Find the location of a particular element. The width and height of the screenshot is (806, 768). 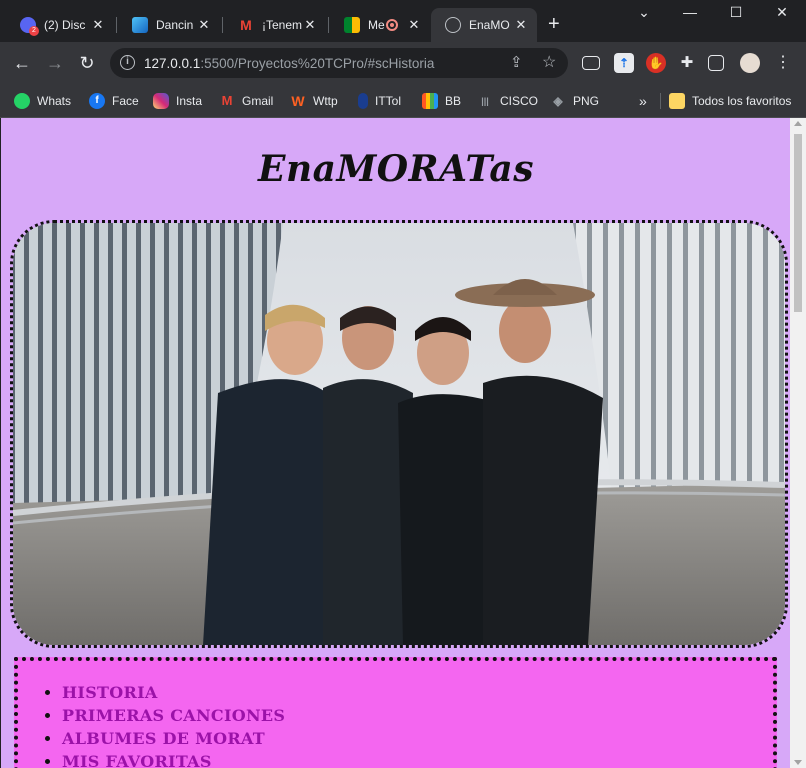

bb-icon is located at coordinates (430, 101).